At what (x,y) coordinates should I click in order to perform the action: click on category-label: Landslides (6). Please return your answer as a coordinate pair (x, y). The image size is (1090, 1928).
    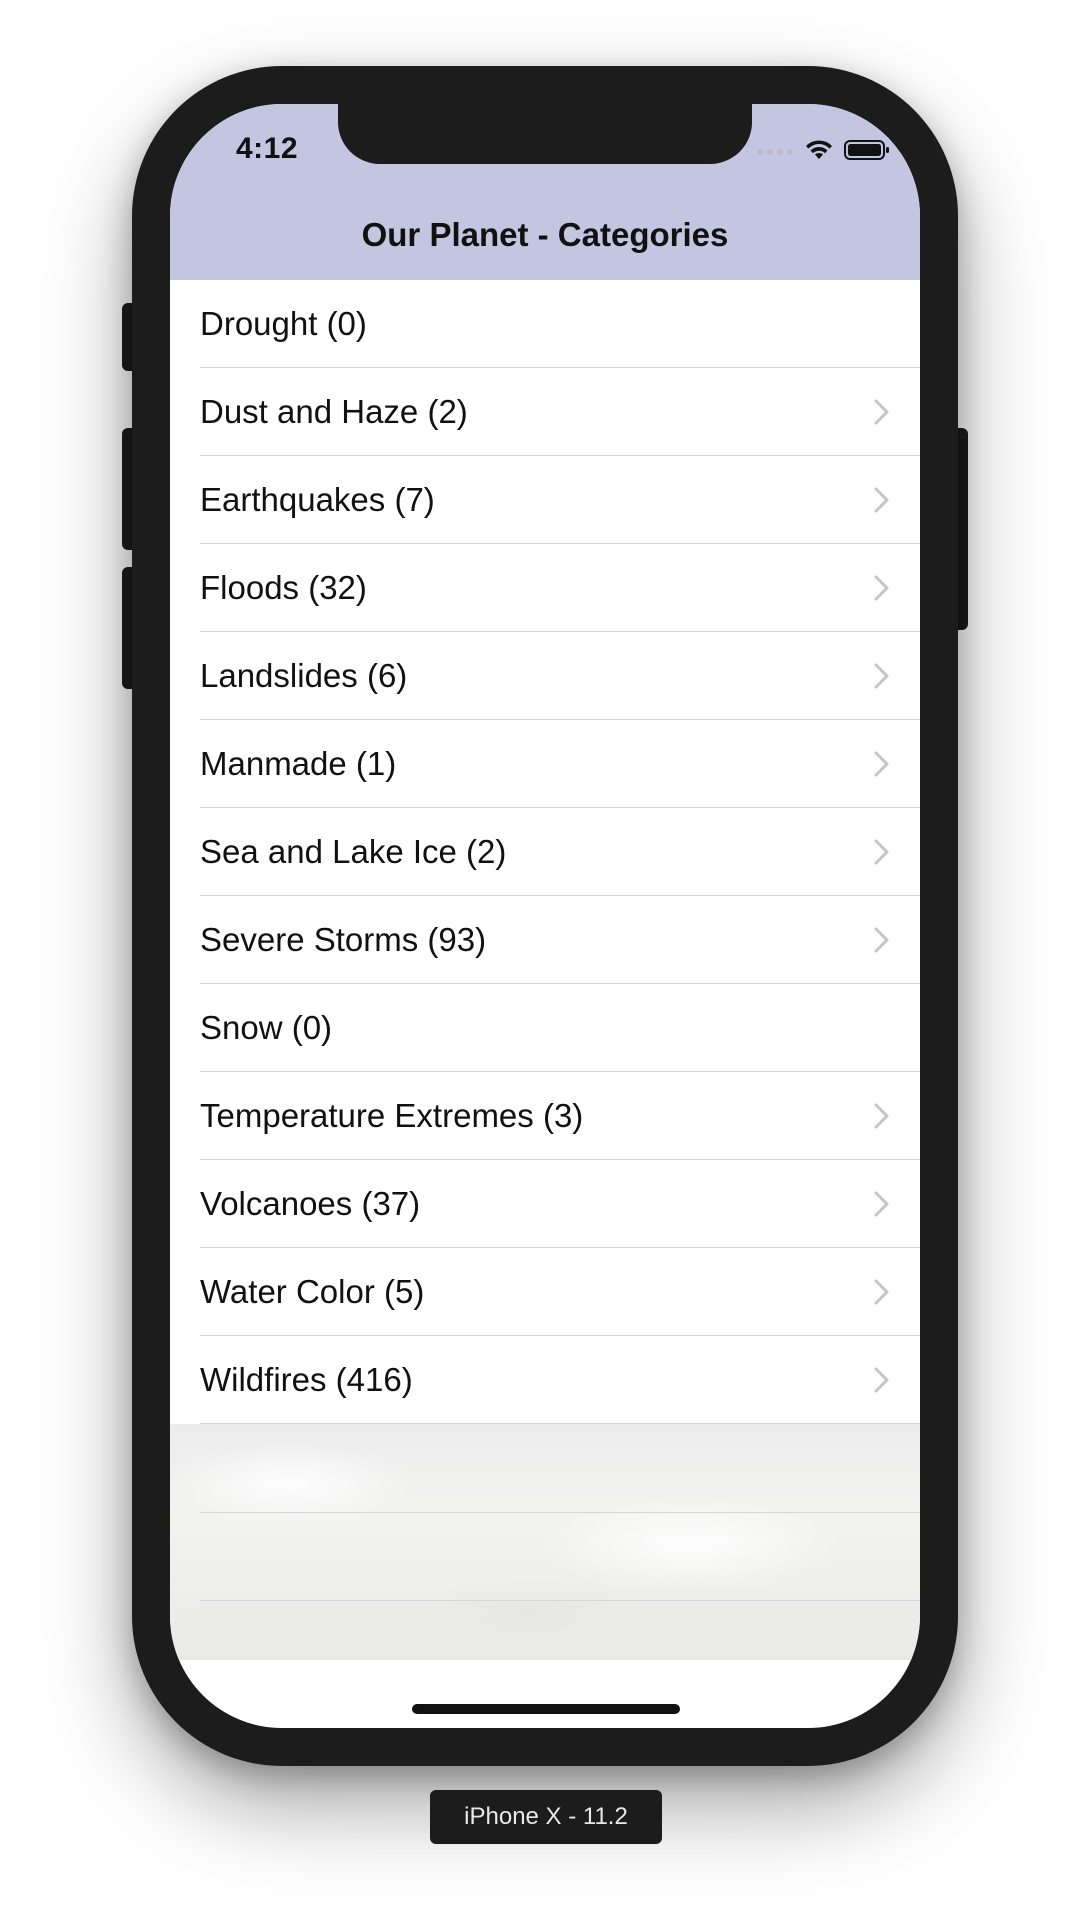
    Looking at the image, I should click on (304, 675).